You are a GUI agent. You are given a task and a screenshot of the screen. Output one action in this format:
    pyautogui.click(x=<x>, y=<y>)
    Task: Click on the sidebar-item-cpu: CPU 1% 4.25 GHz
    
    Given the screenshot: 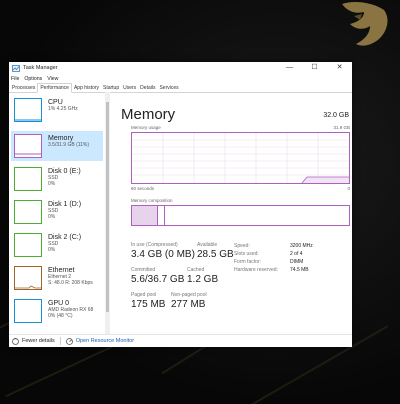 What is the action you would take?
    pyautogui.click(x=57, y=110)
    